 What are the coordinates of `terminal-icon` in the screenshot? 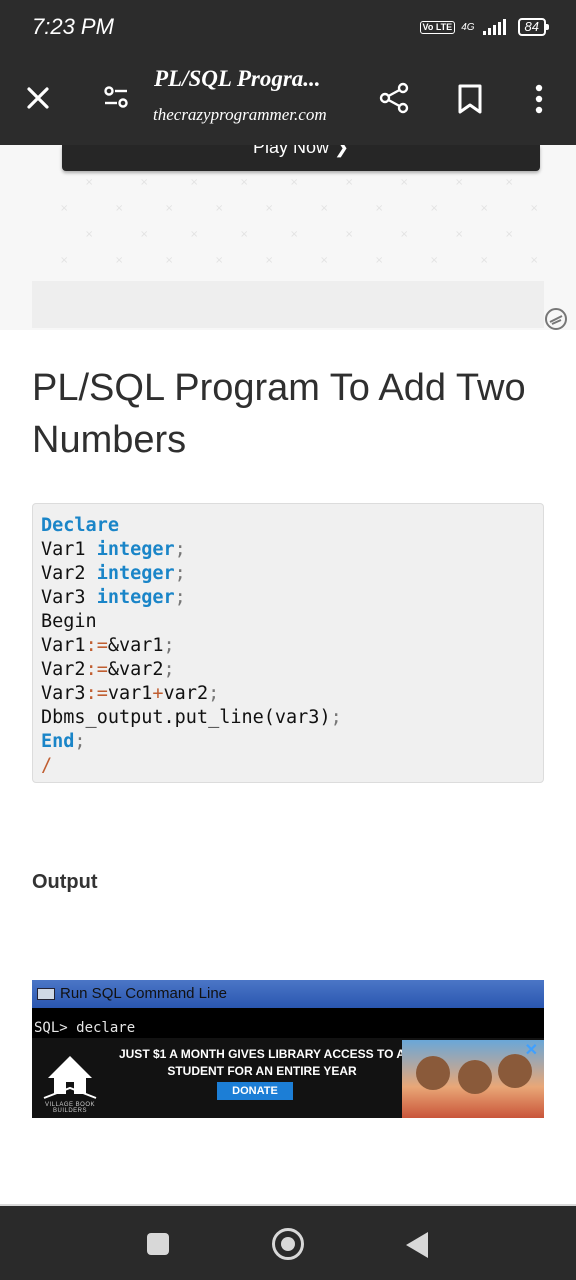 It's located at (46, 994).